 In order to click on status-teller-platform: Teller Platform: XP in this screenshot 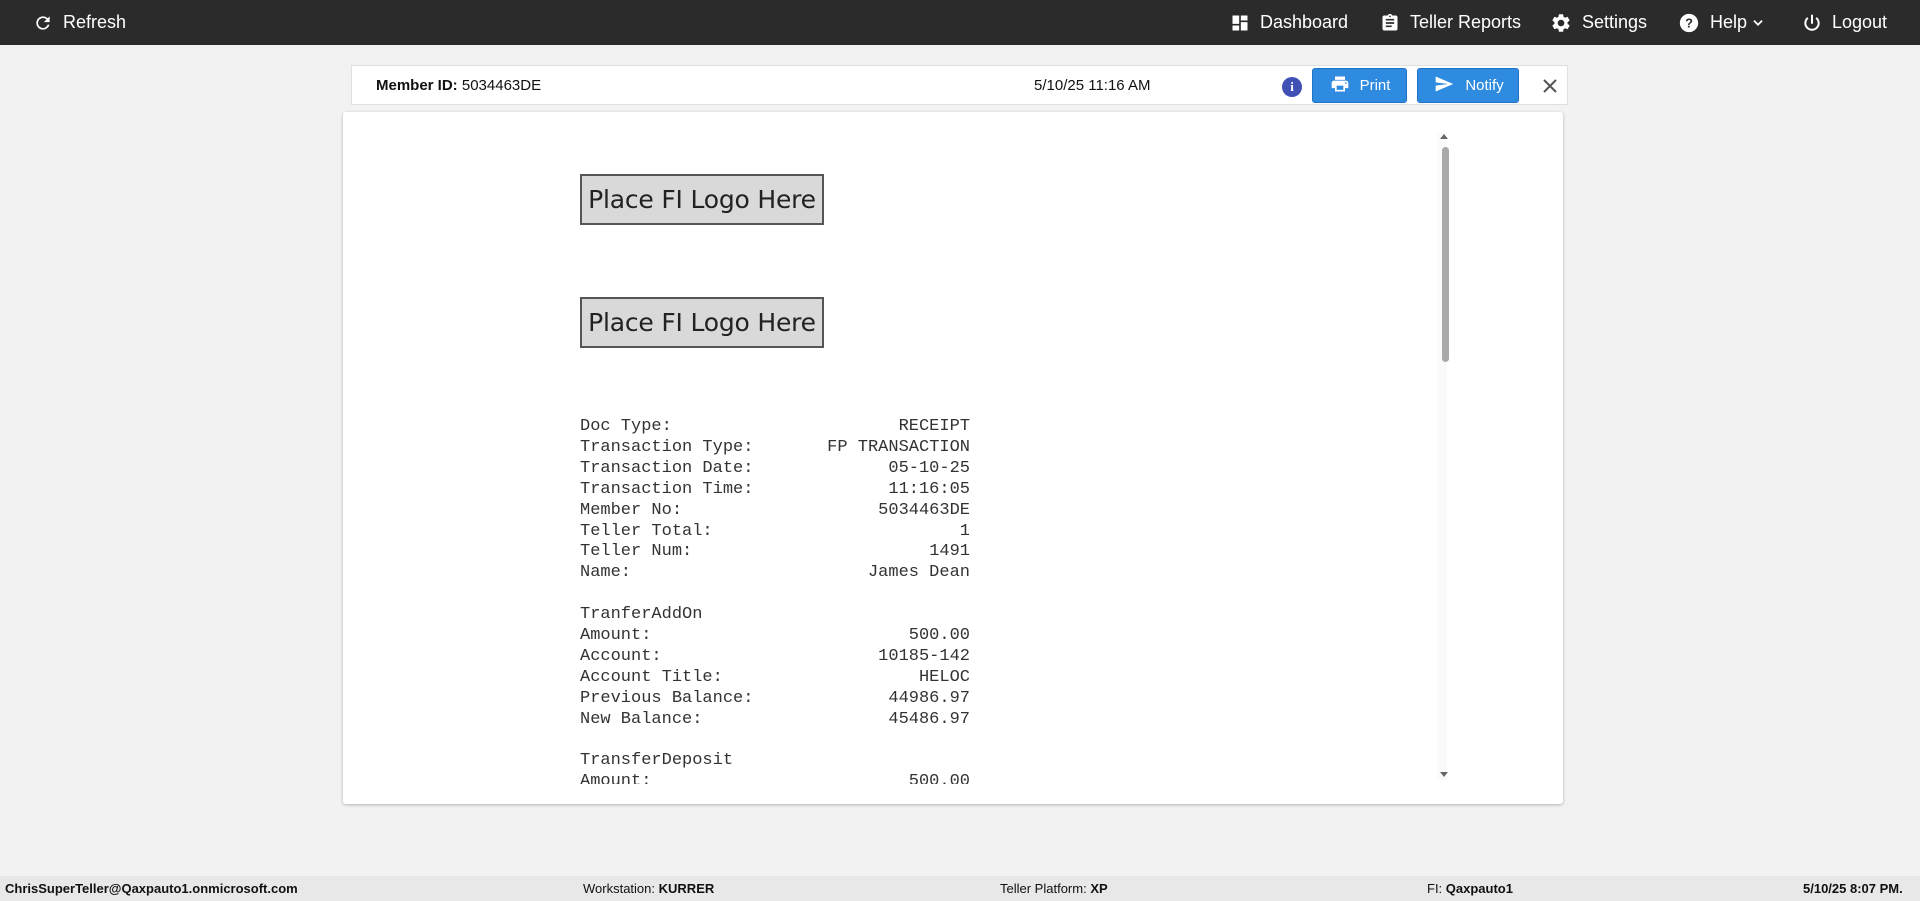, I will do `click(1054, 888)`.